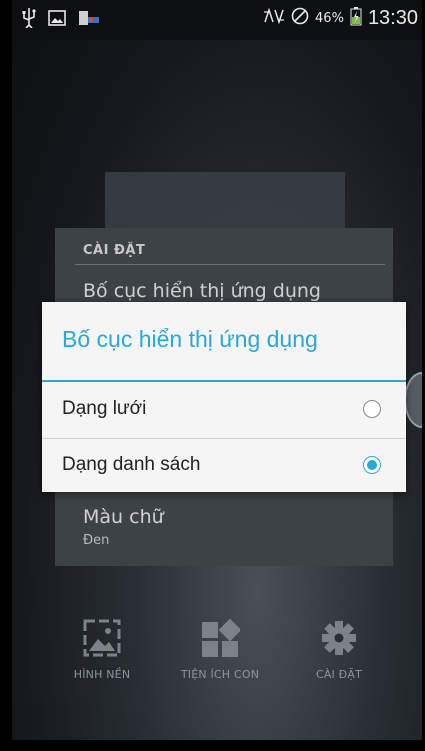 This screenshot has height=751, width=425. Describe the element at coordinates (217, 20) in the screenshot. I see `status-bar: 46% 13:30` at that location.